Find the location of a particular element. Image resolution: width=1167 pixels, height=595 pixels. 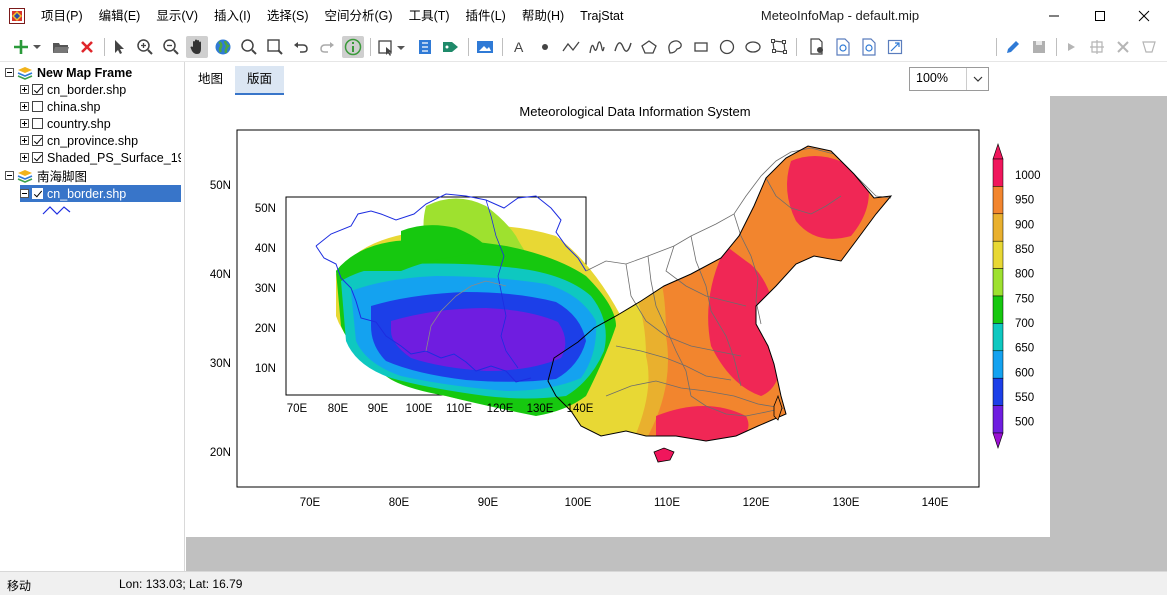

table-icon is located at coordinates (425, 47).